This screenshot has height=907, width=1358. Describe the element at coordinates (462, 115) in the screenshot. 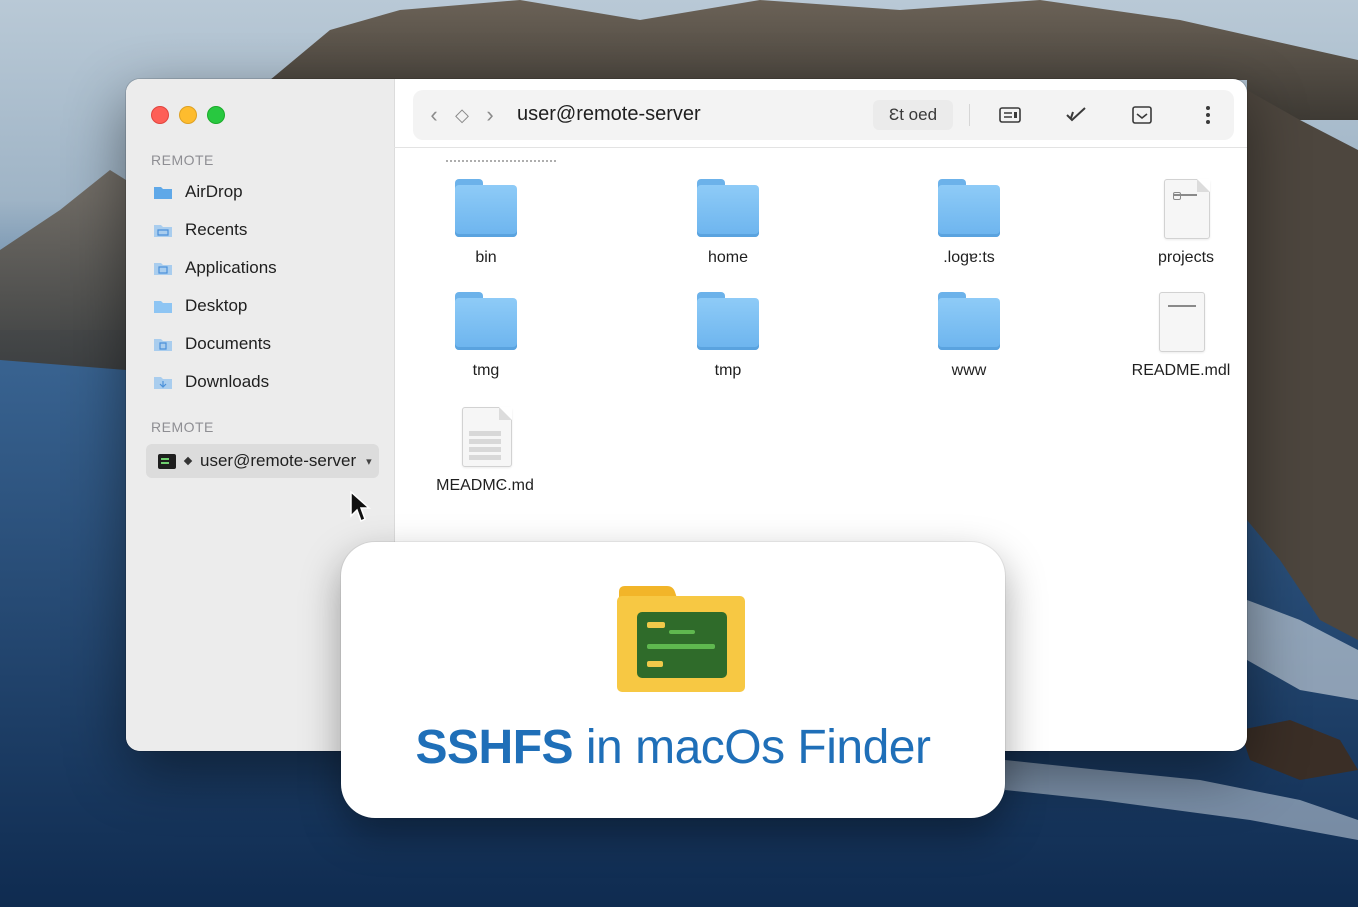

I see `path-diamond-icon: ◇` at that location.